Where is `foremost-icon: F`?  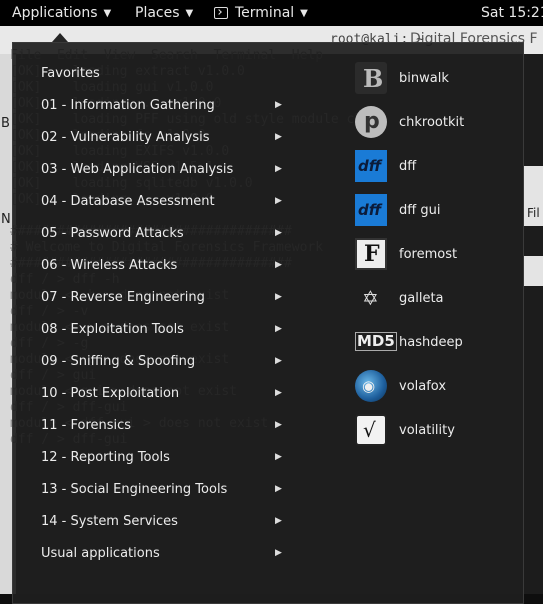
foremost-icon: F is located at coordinates (371, 254).